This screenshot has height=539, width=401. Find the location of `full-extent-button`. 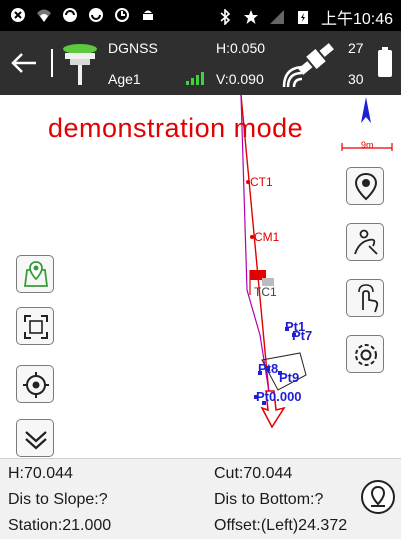

full-extent-button is located at coordinates (35, 326).